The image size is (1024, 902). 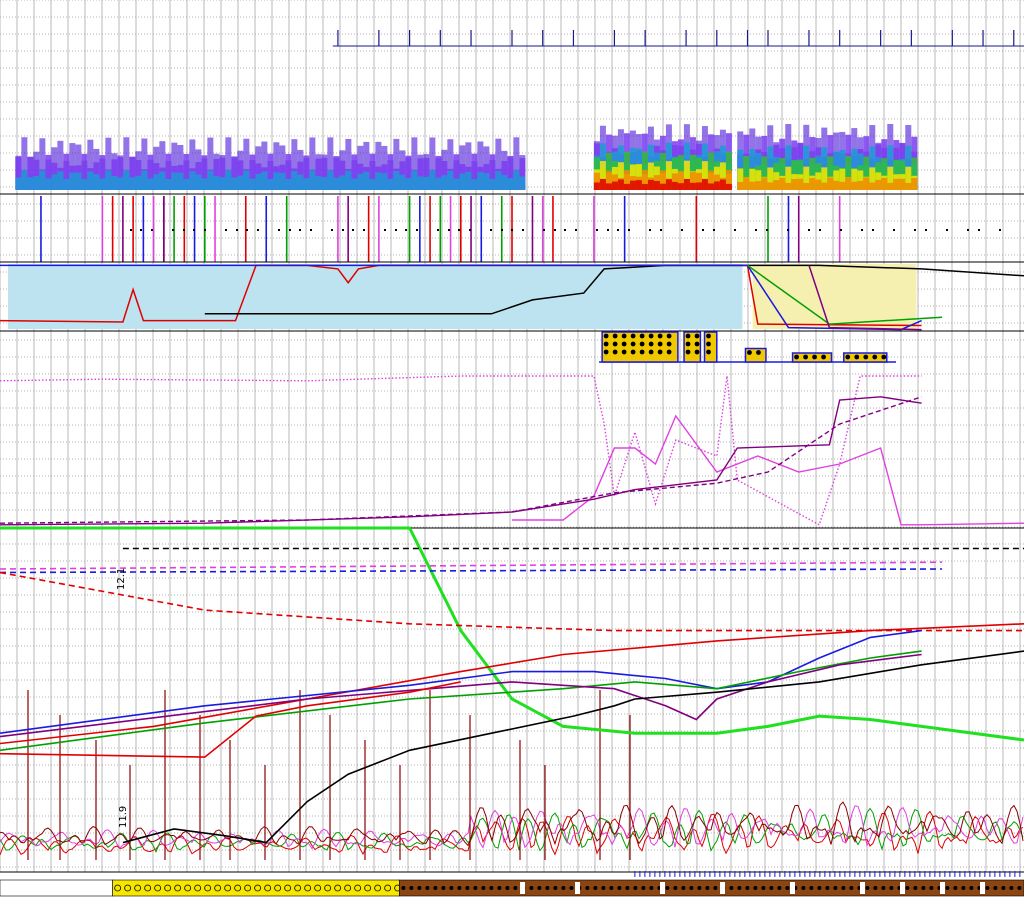 What do you see at coordinates (123, 817) in the screenshot?
I see `axis-tick-label: 11.9` at bounding box center [123, 817].